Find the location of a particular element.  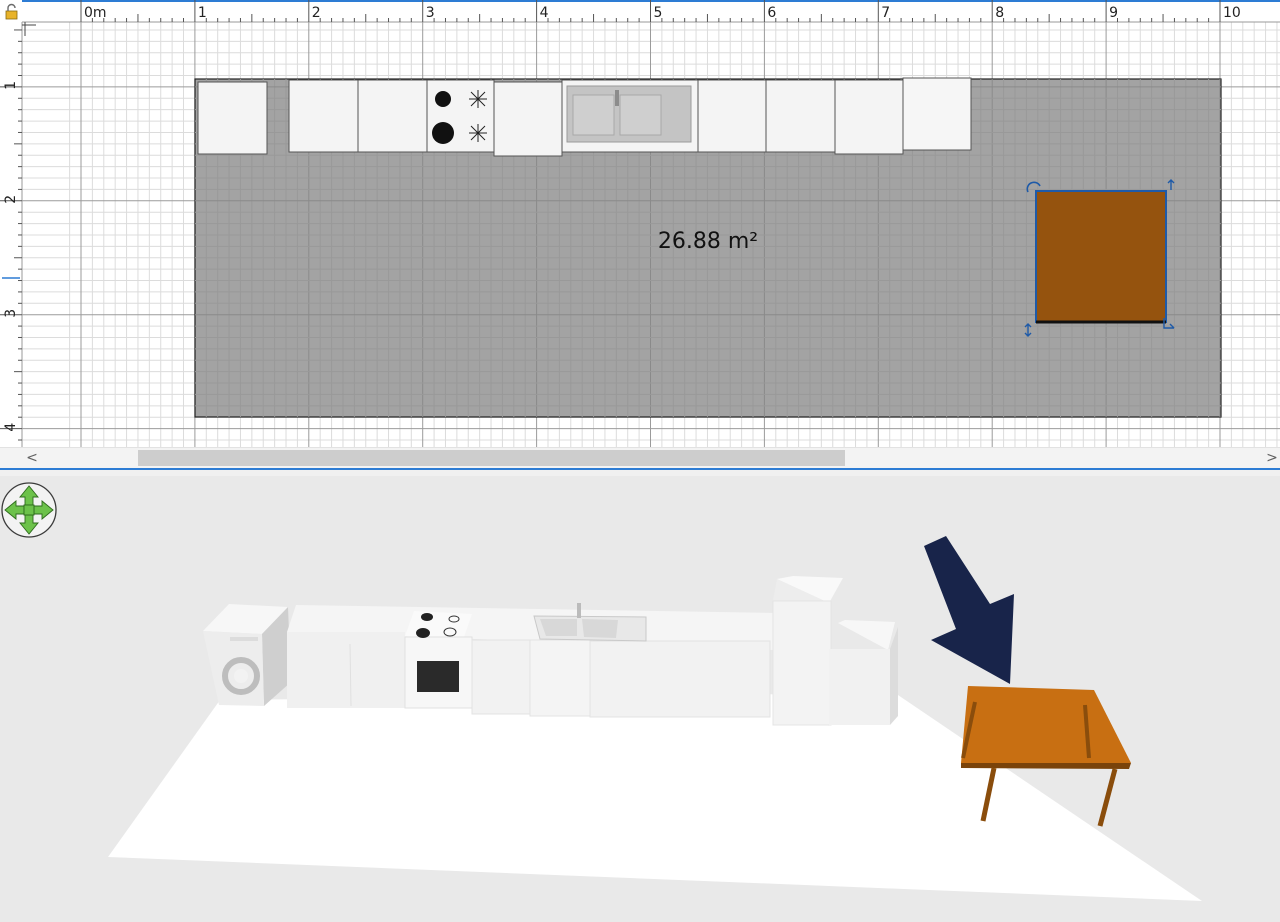

ruler-x-label: 9 is located at coordinates (1113, 13).